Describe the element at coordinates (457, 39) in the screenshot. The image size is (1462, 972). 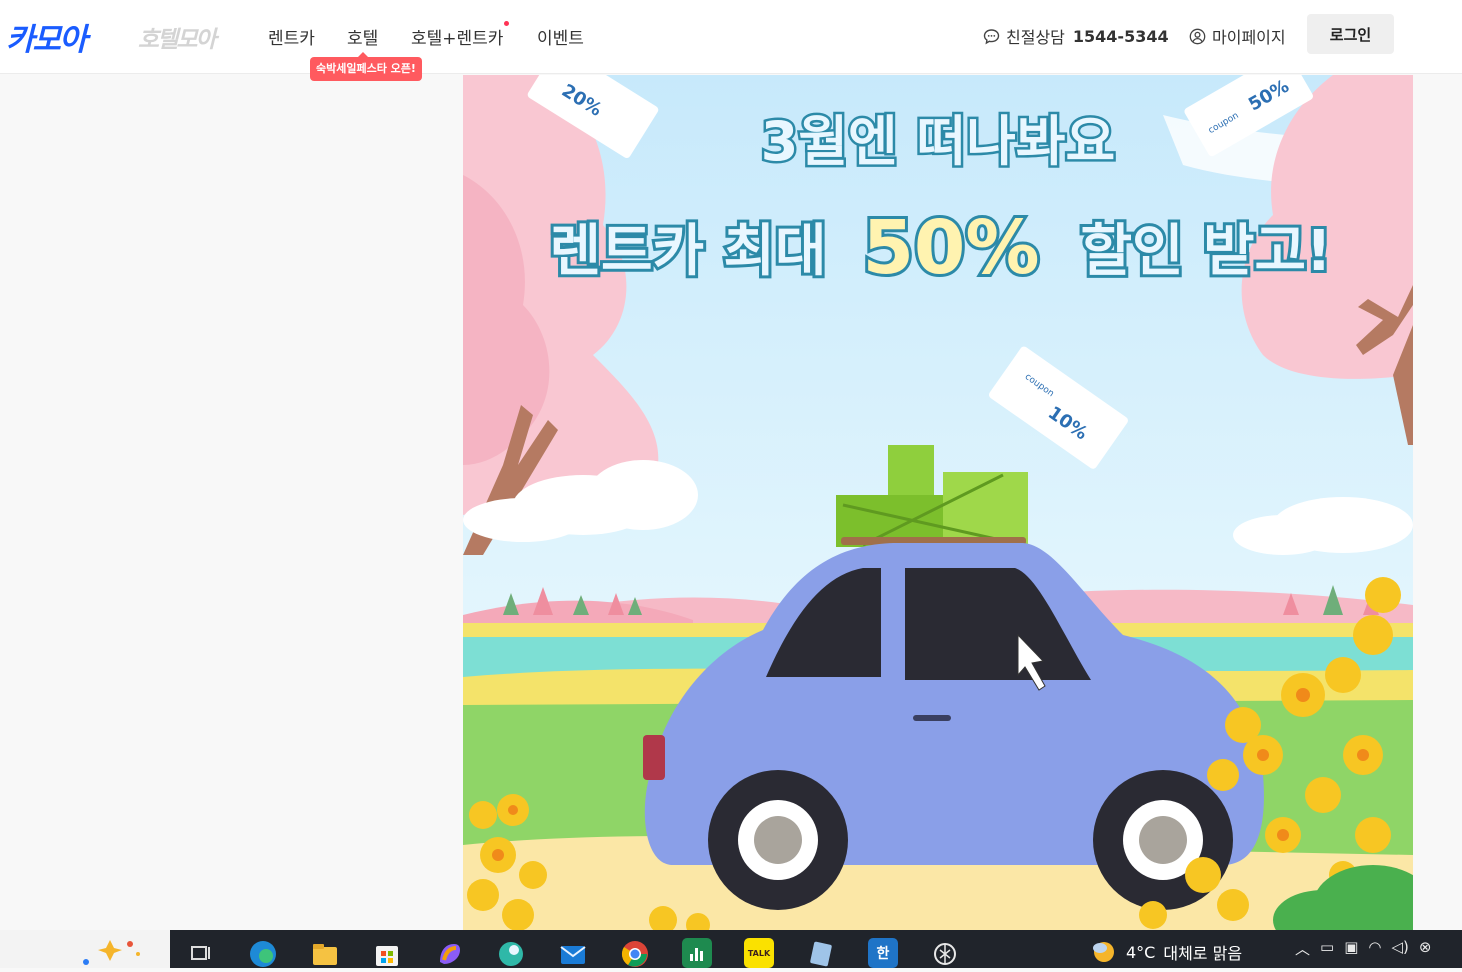
I see `nav-hotel-rentcar-label: 호텔+렌트카` at that location.